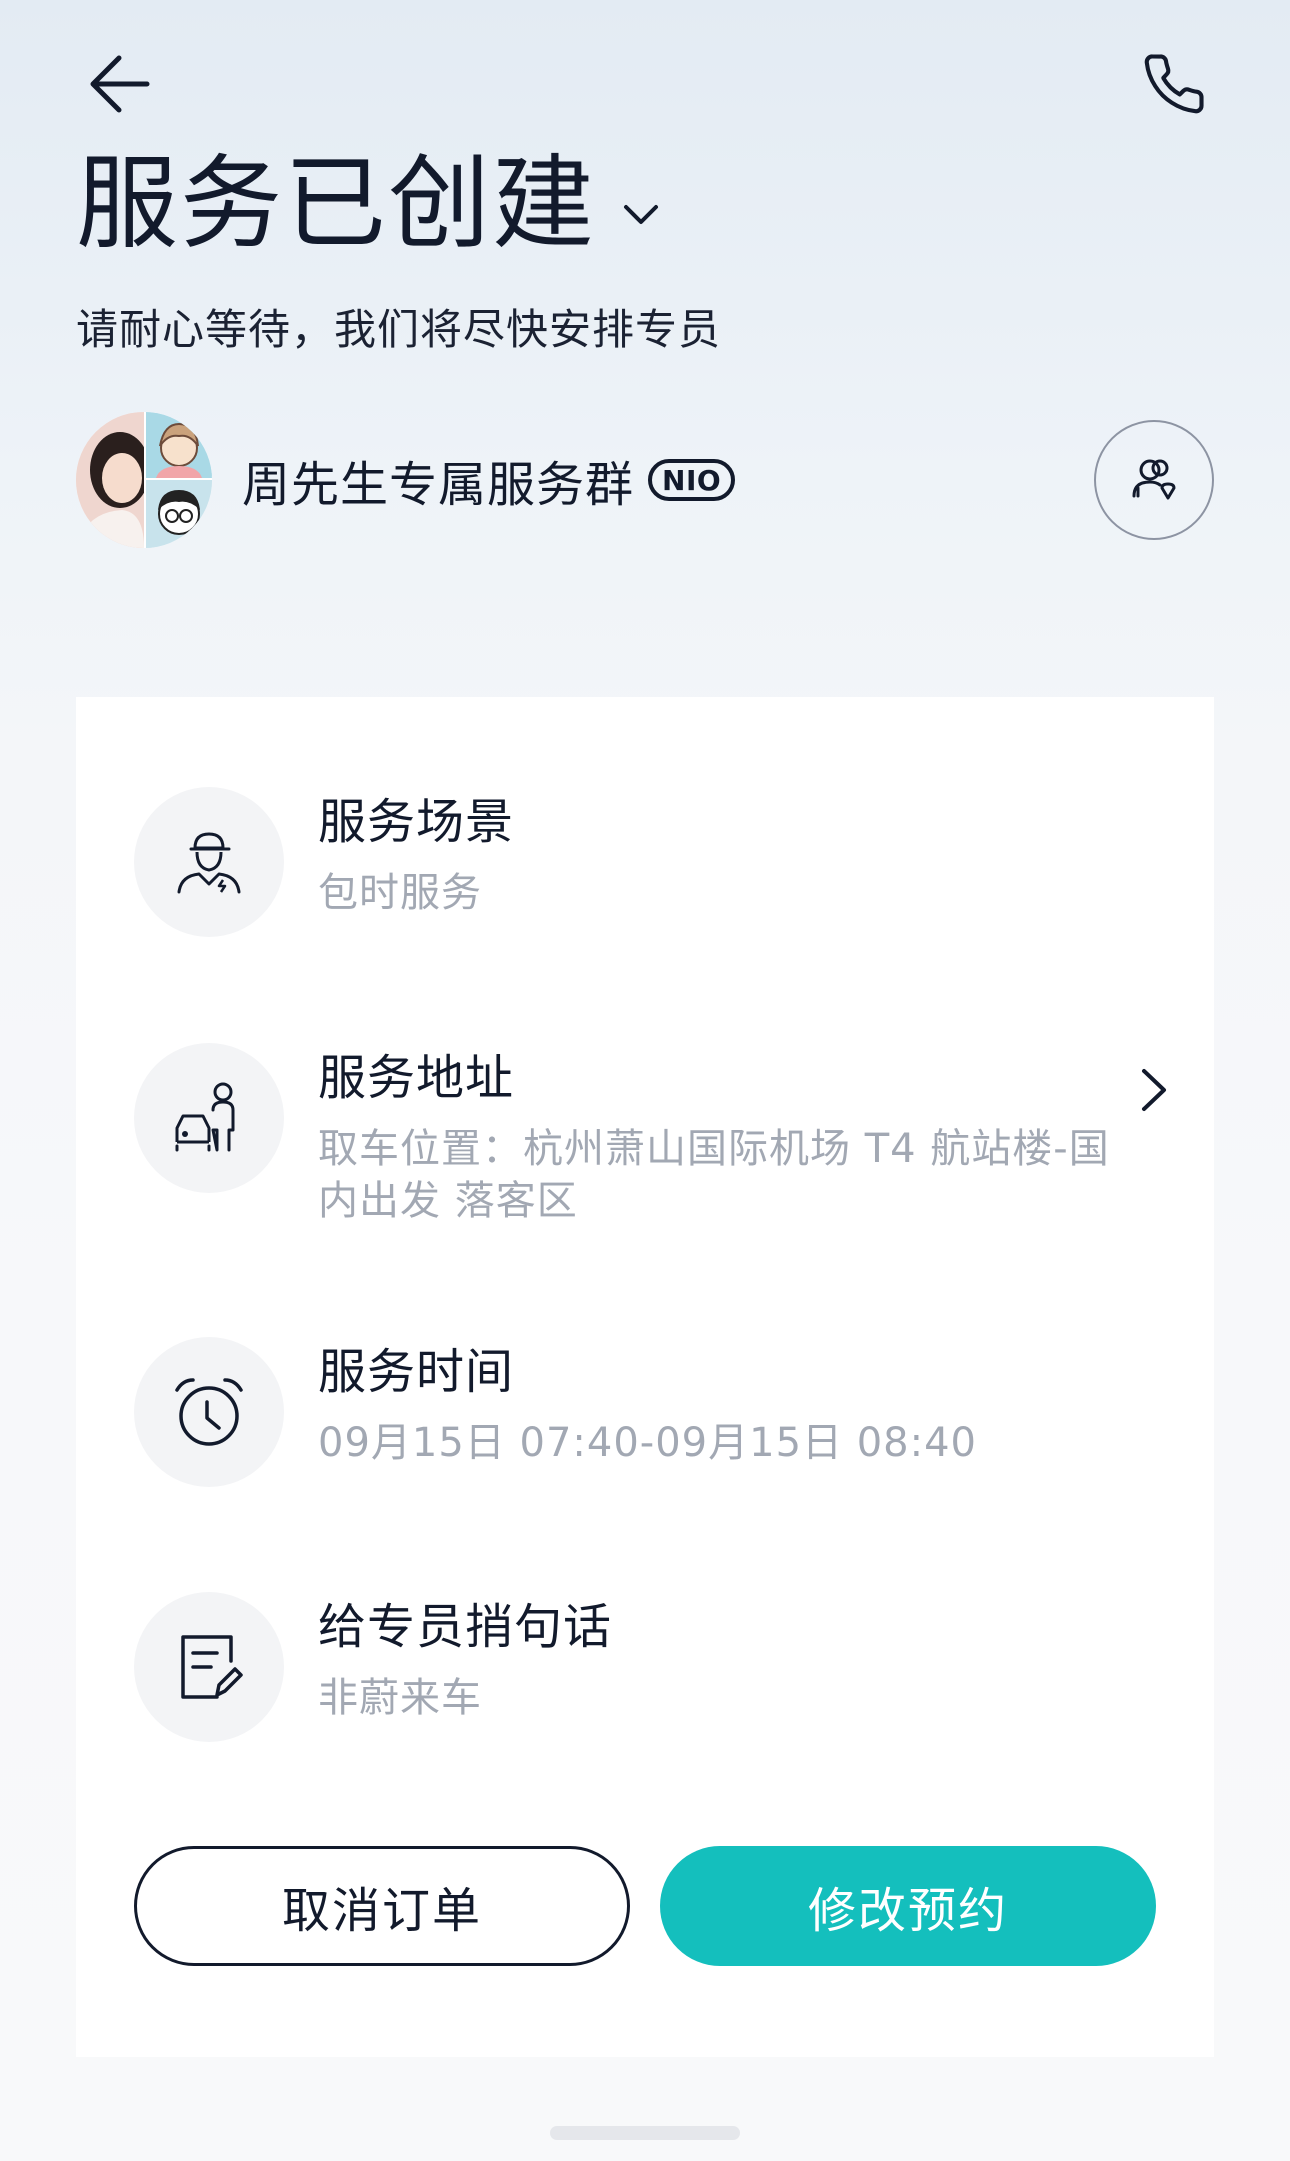  Describe the element at coordinates (641, 214) in the screenshot. I see `chevron-down-icon` at that location.